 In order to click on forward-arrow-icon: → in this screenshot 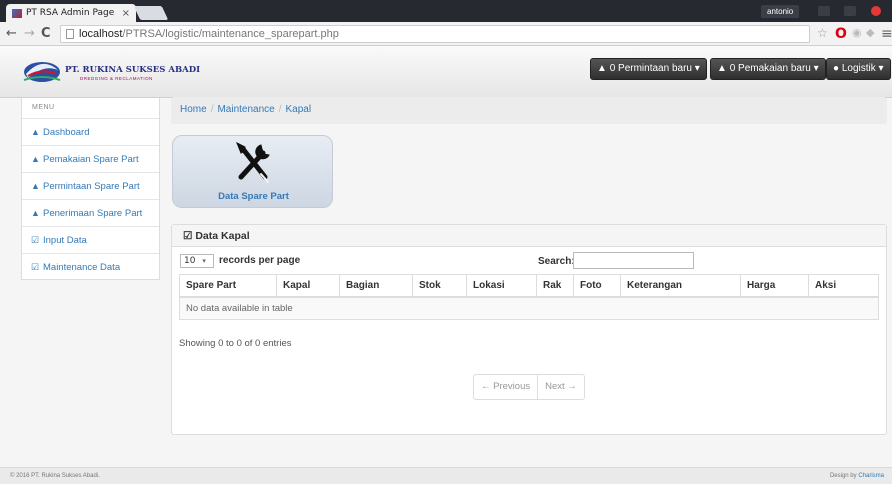, I will do `click(29, 33)`.